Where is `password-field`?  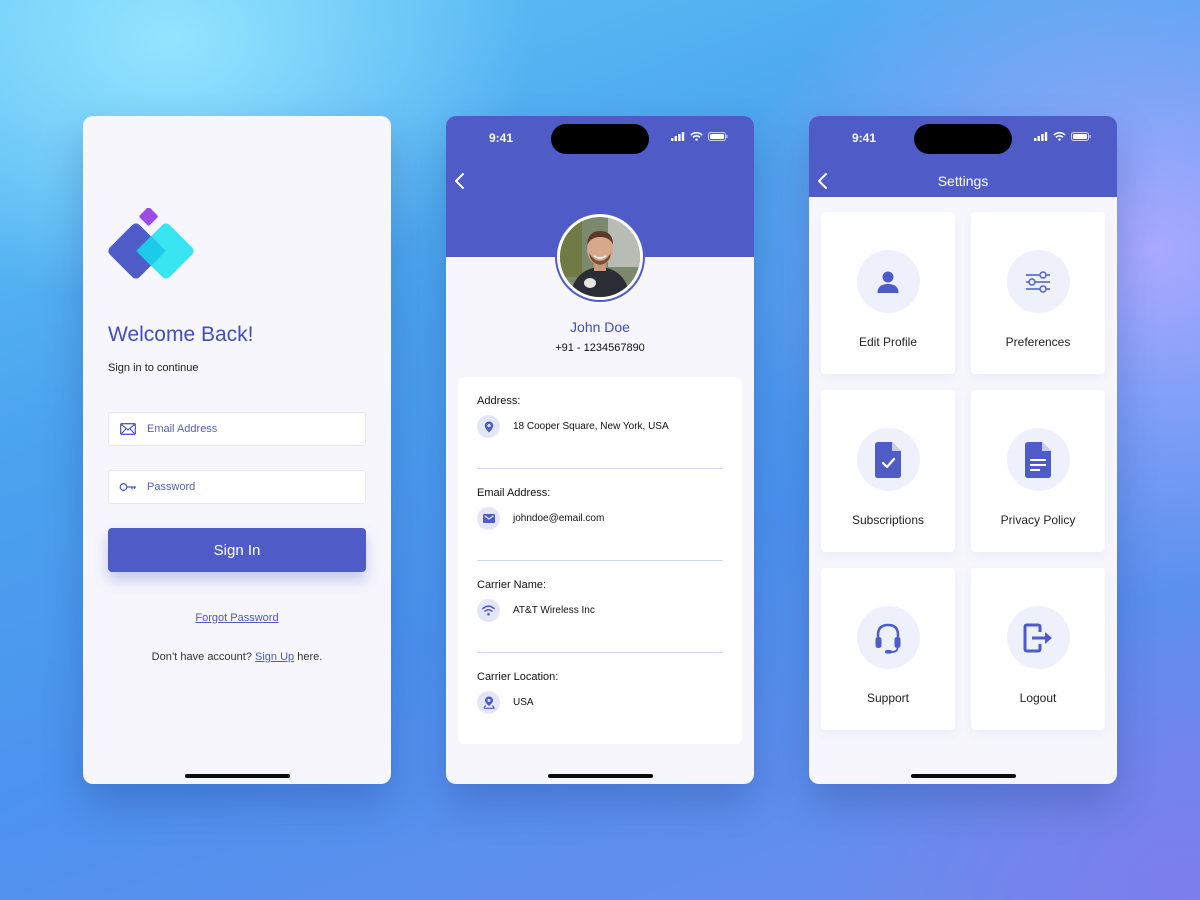
password-field is located at coordinates (237, 487).